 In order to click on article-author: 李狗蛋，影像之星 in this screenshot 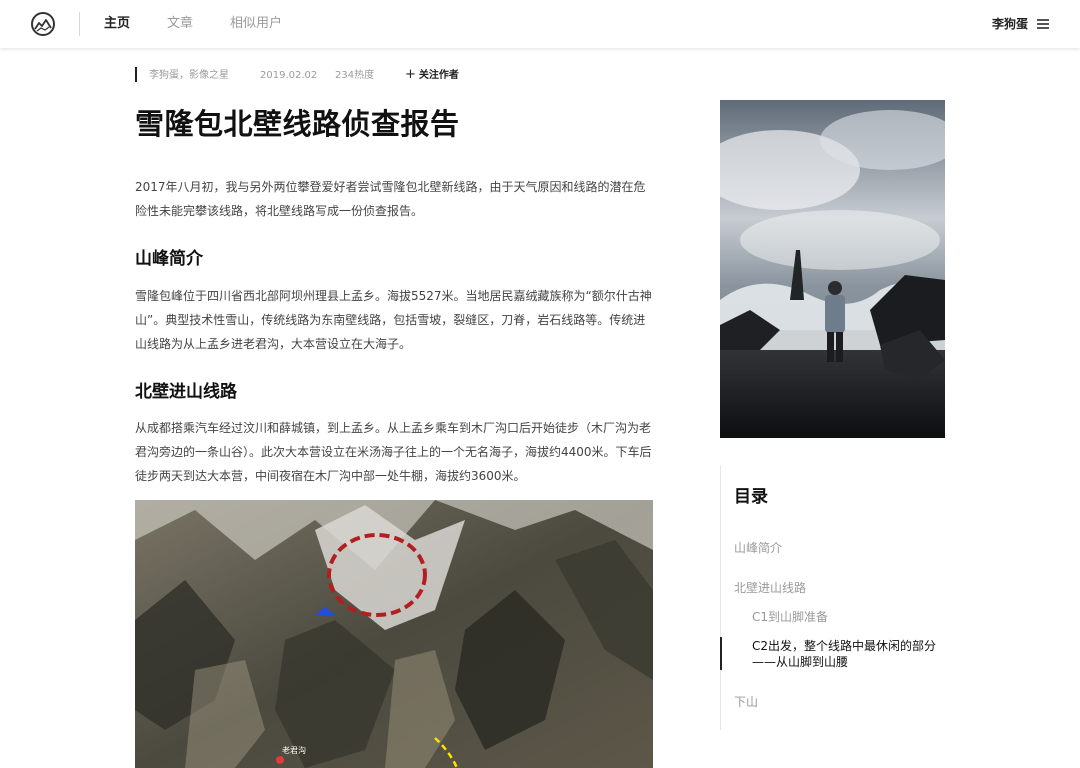, I will do `click(204, 75)`.